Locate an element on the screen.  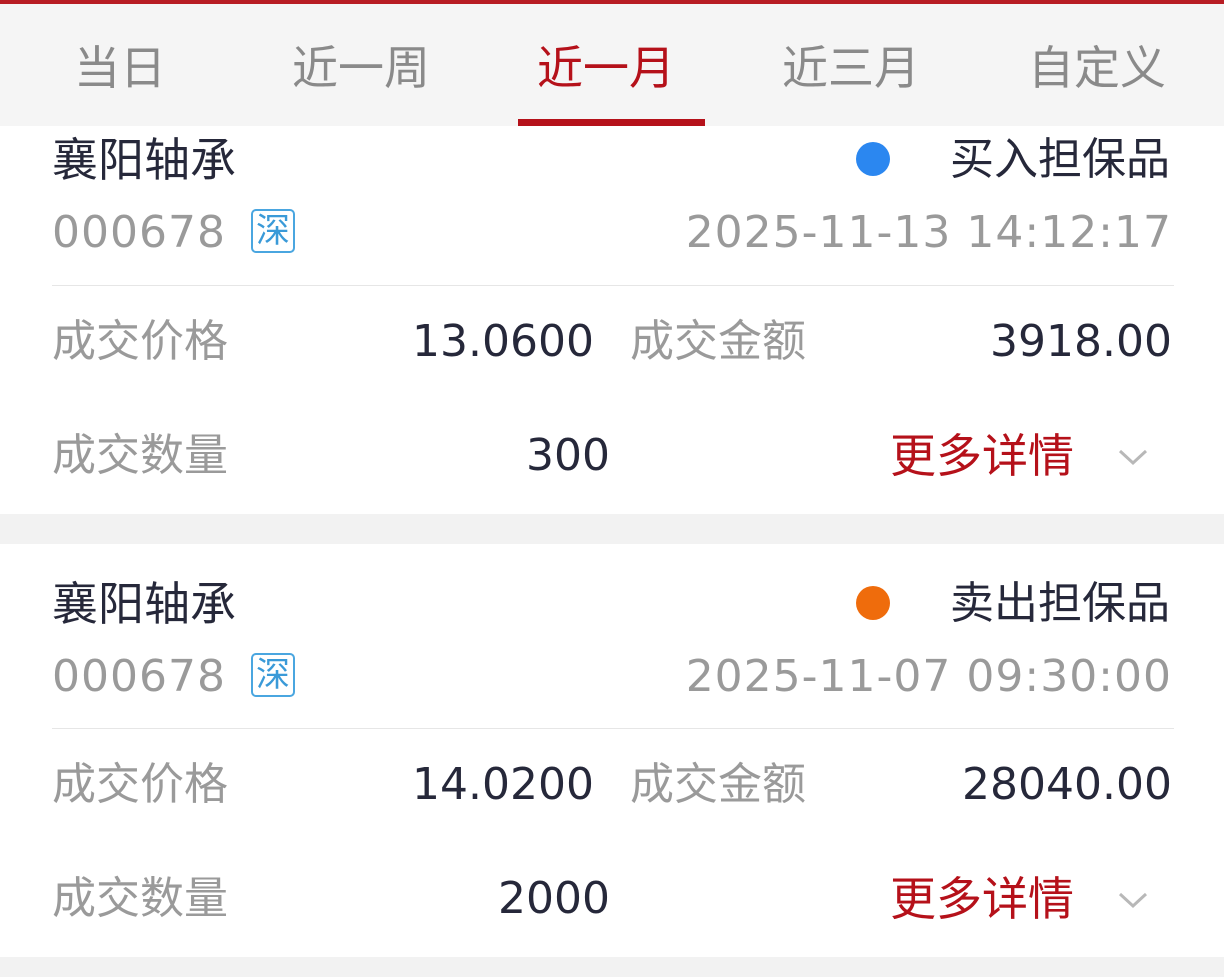
trade-type-label: 买入担保品 is located at coordinates (1060, 159).